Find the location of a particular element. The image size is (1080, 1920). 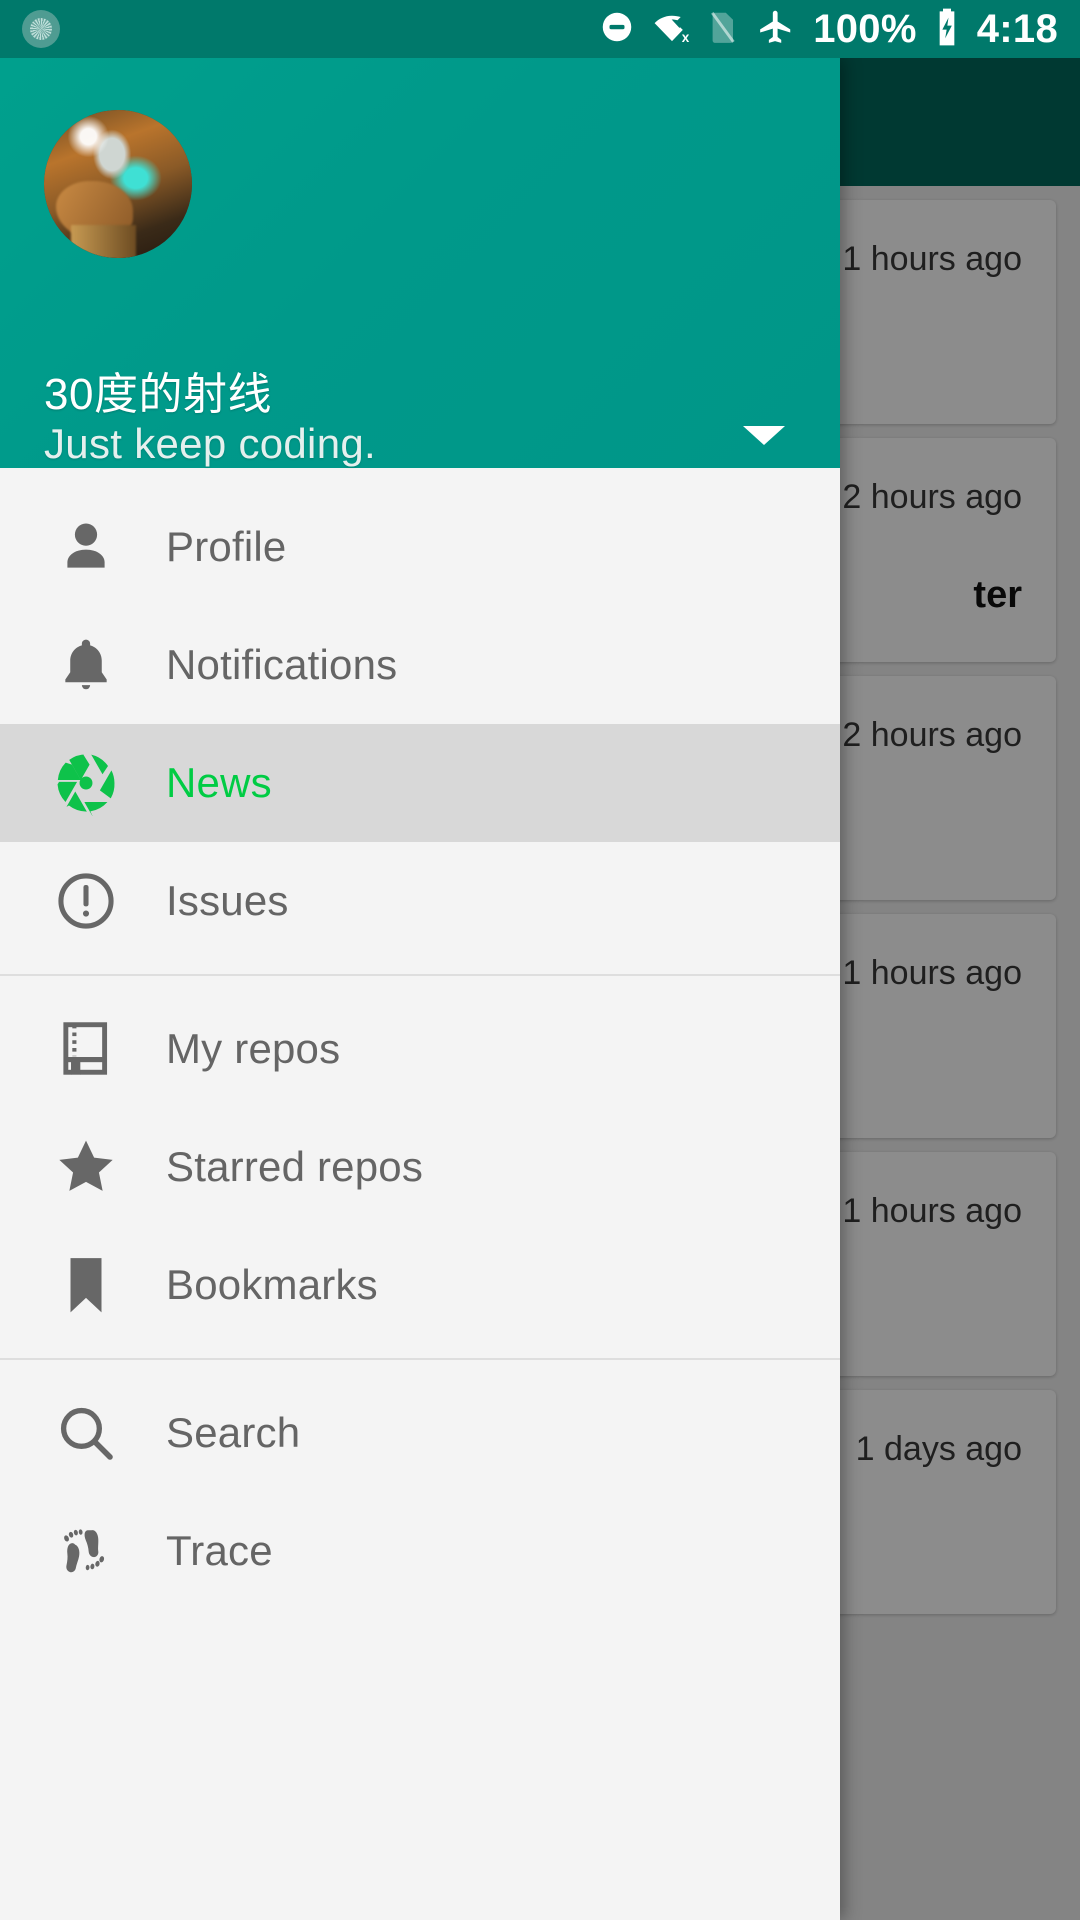

menu-item-notifications: Notifications is located at coordinates (420, 665).